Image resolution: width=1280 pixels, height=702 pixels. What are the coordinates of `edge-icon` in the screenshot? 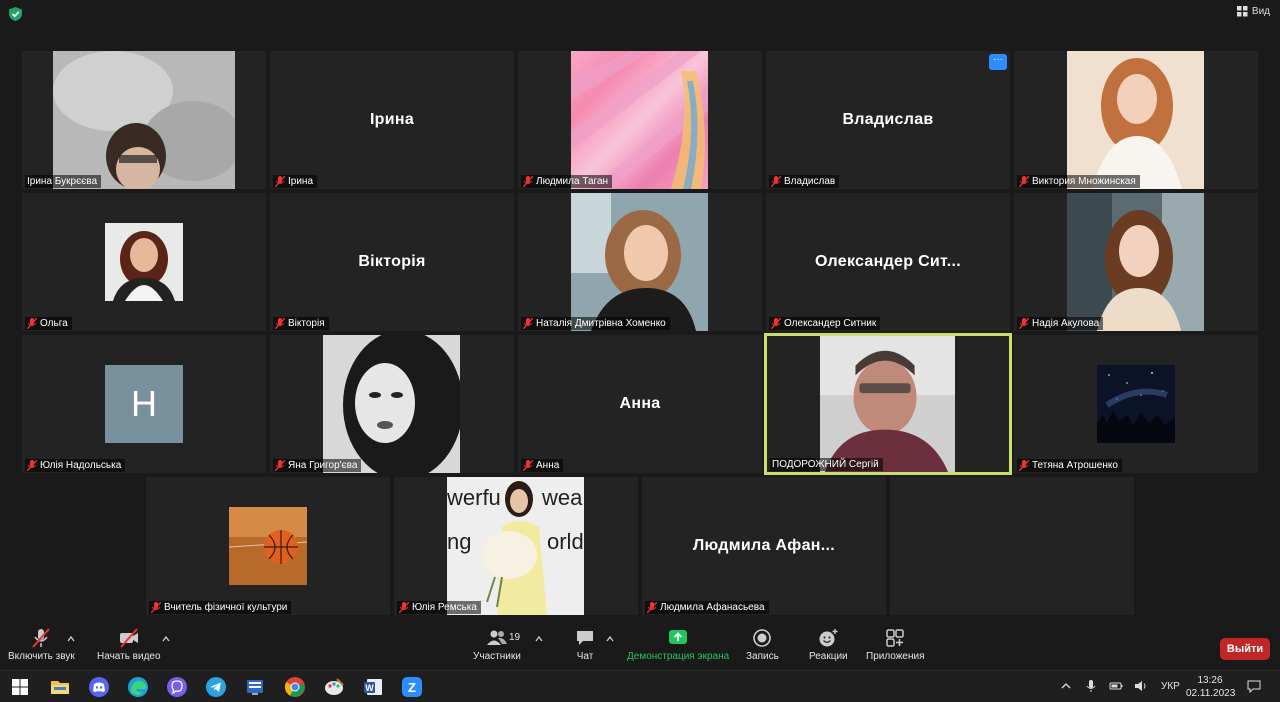 It's located at (138, 687).